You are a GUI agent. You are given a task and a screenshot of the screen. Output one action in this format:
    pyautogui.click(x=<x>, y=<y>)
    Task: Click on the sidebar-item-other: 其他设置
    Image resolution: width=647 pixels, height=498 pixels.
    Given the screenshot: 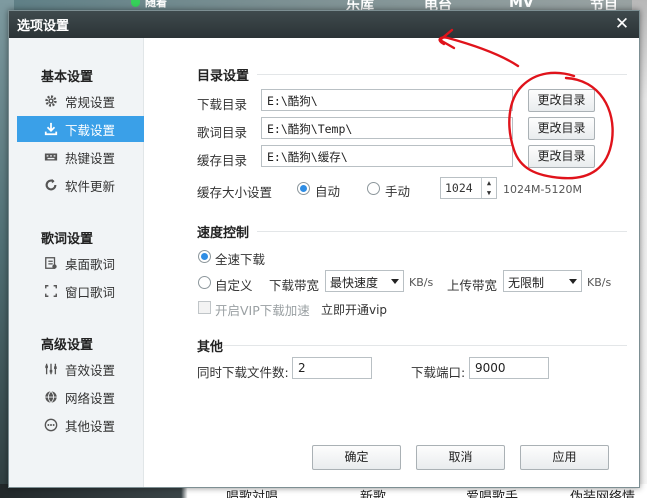 What is the action you would take?
    pyautogui.click(x=80, y=425)
    